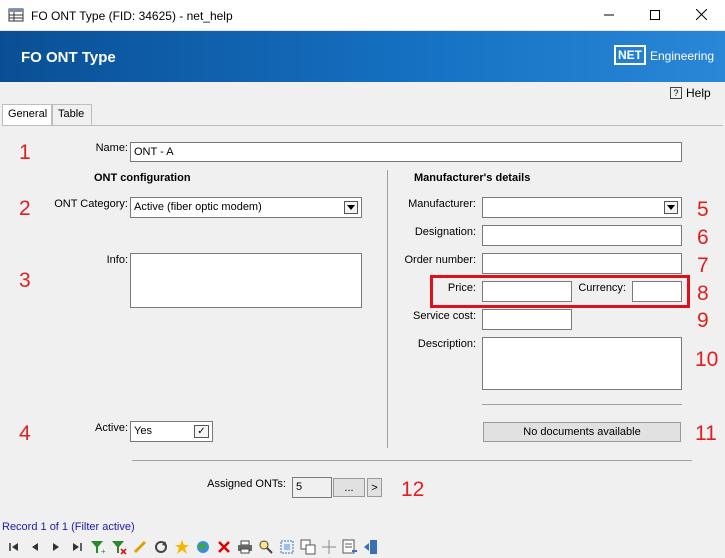 Image resolution: width=725 pixels, height=558 pixels. Describe the element at coordinates (582, 432) in the screenshot. I see `documents-button: No documents available` at that location.